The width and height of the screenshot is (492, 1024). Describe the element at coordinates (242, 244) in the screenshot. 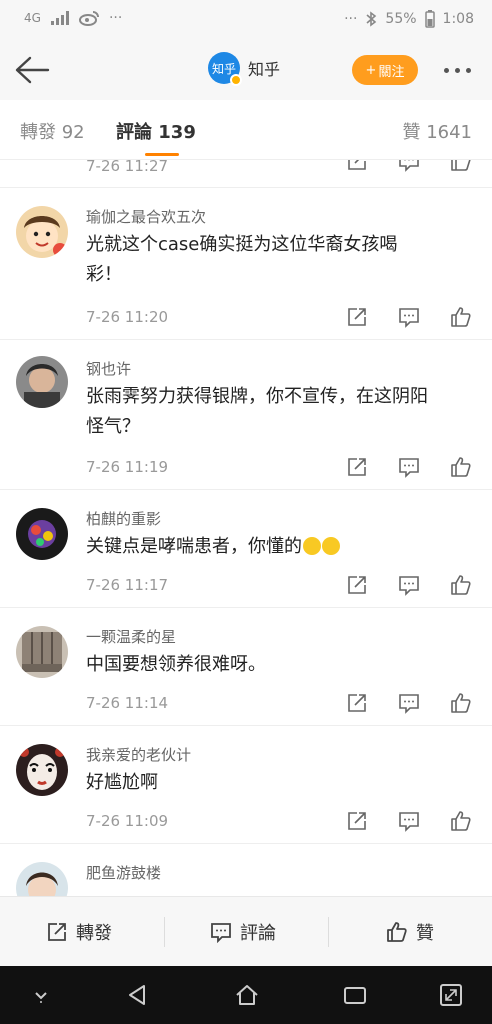

I see `comment-text-line: 光就这个case确实挺为这位华裔女孩喝` at that location.